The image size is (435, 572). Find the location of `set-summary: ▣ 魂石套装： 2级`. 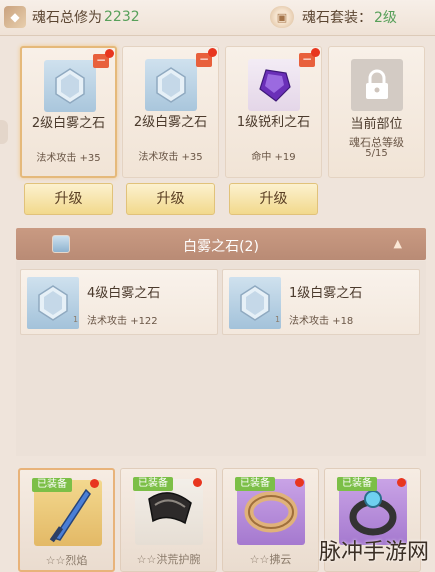

set-summary: ▣ 魂石套装： 2级 is located at coordinates (333, 17).